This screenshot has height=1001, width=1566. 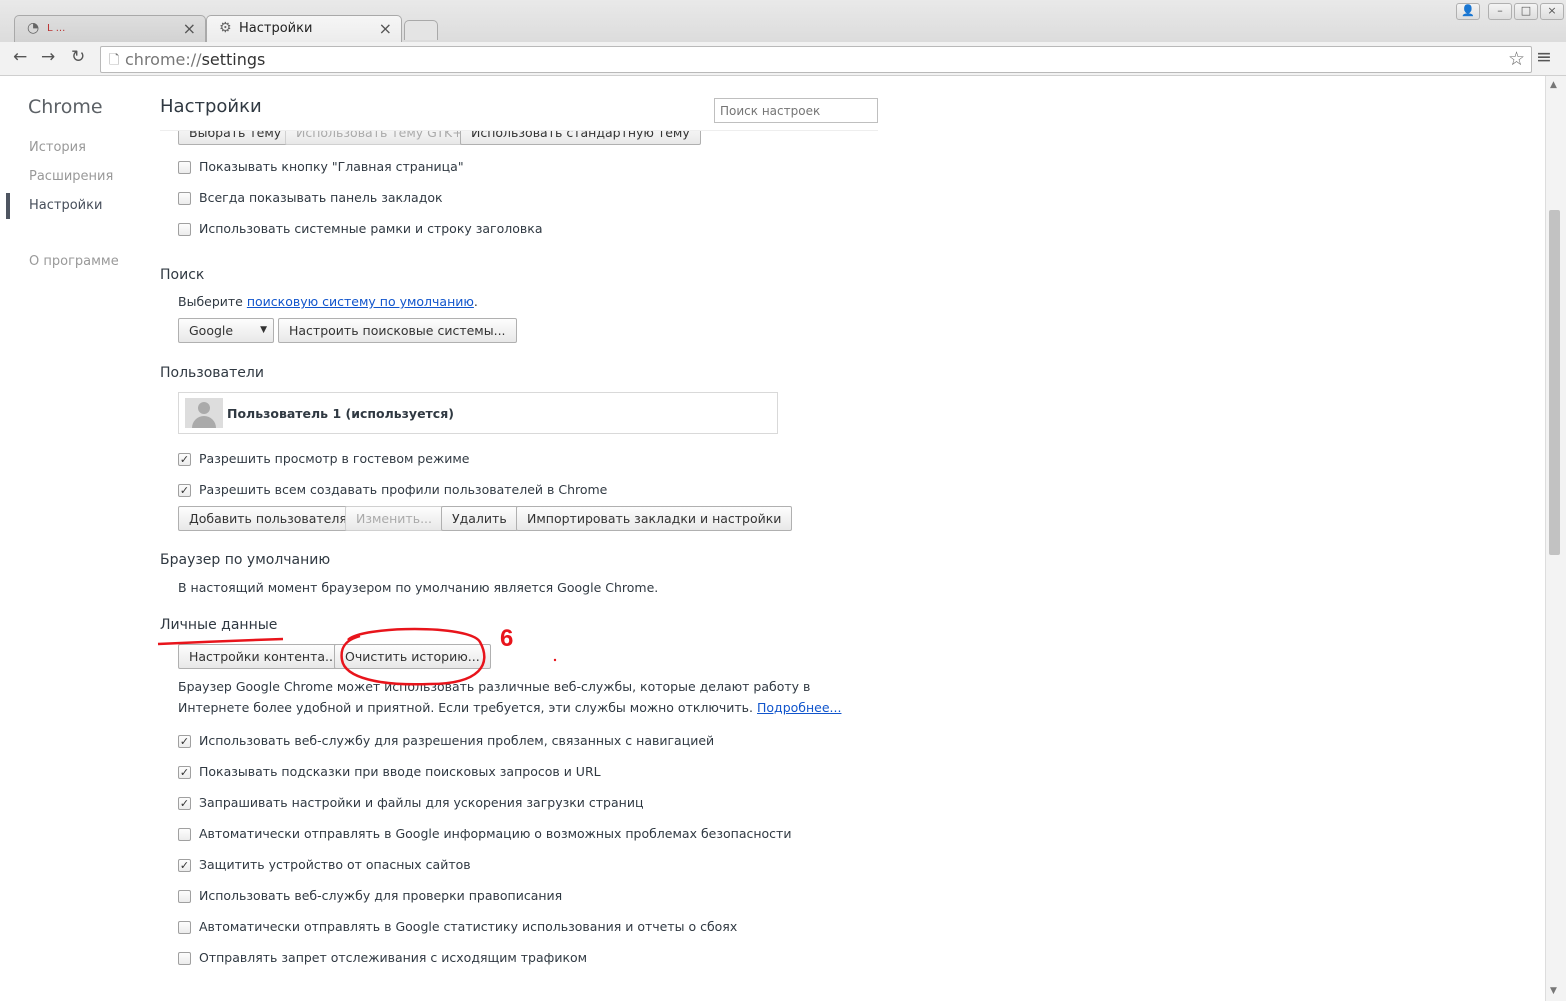 I want to click on circle-annotation, so click(x=413, y=656).